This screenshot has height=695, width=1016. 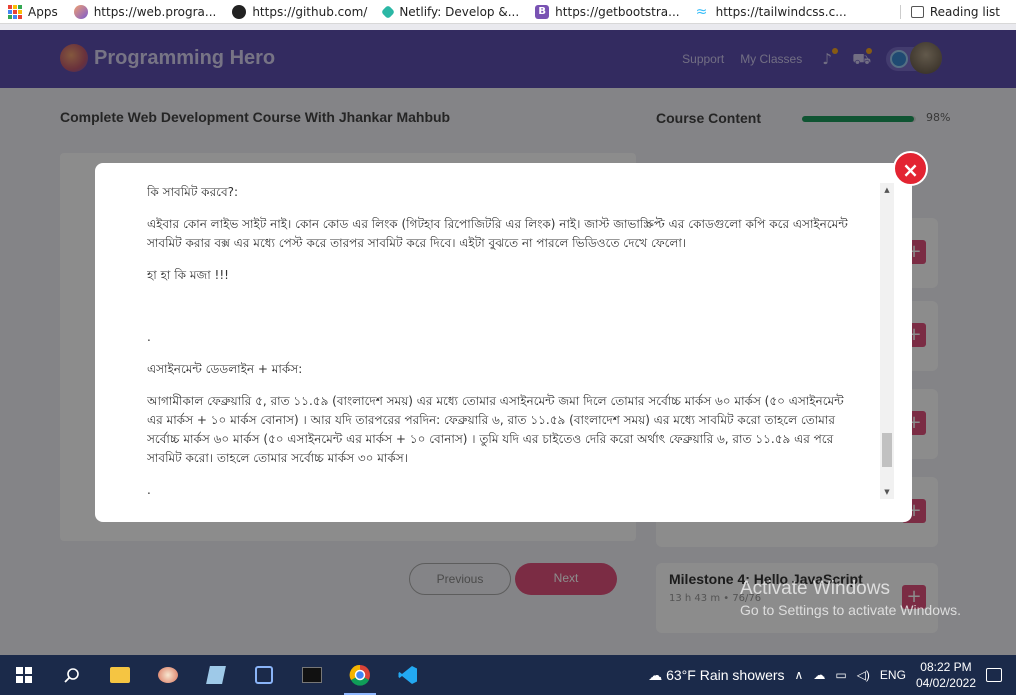 What do you see at coordinates (945, 683) in the screenshot?
I see `clock-date: 04/02/2022` at bounding box center [945, 683].